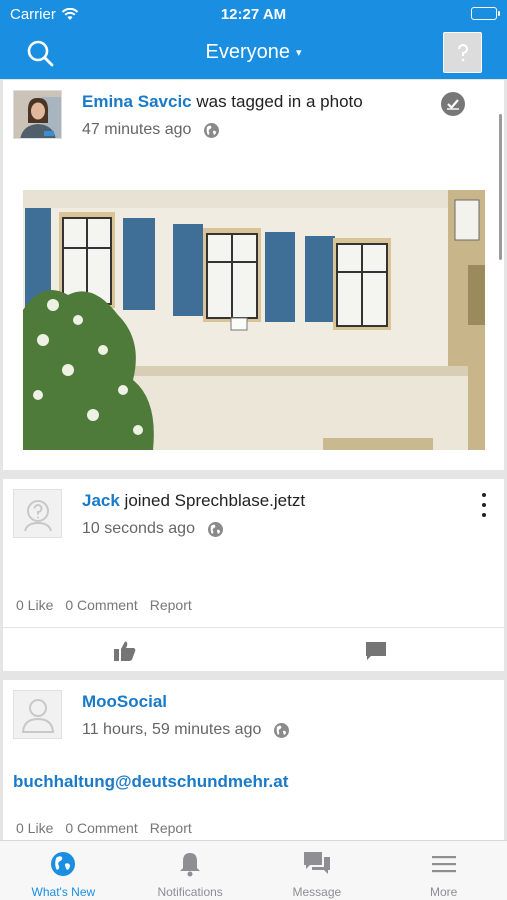 The image size is (507, 900). Describe the element at coordinates (253, 649) in the screenshot. I see `post-actions` at that location.